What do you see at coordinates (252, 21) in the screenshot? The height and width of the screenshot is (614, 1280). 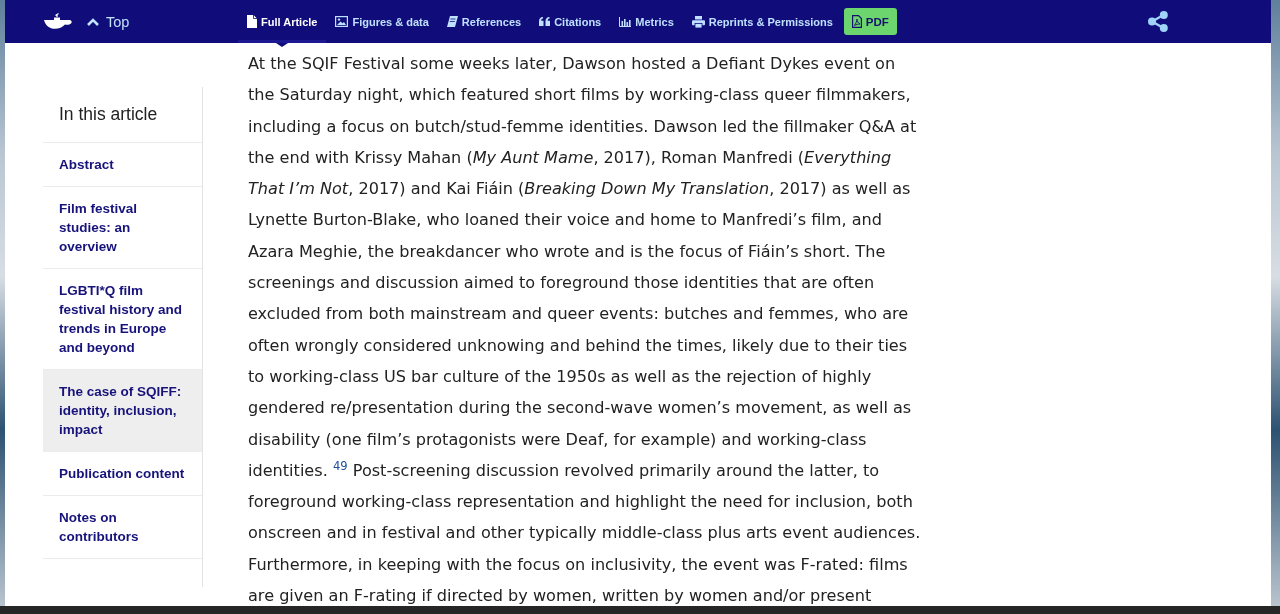 I see `document-icon` at bounding box center [252, 21].